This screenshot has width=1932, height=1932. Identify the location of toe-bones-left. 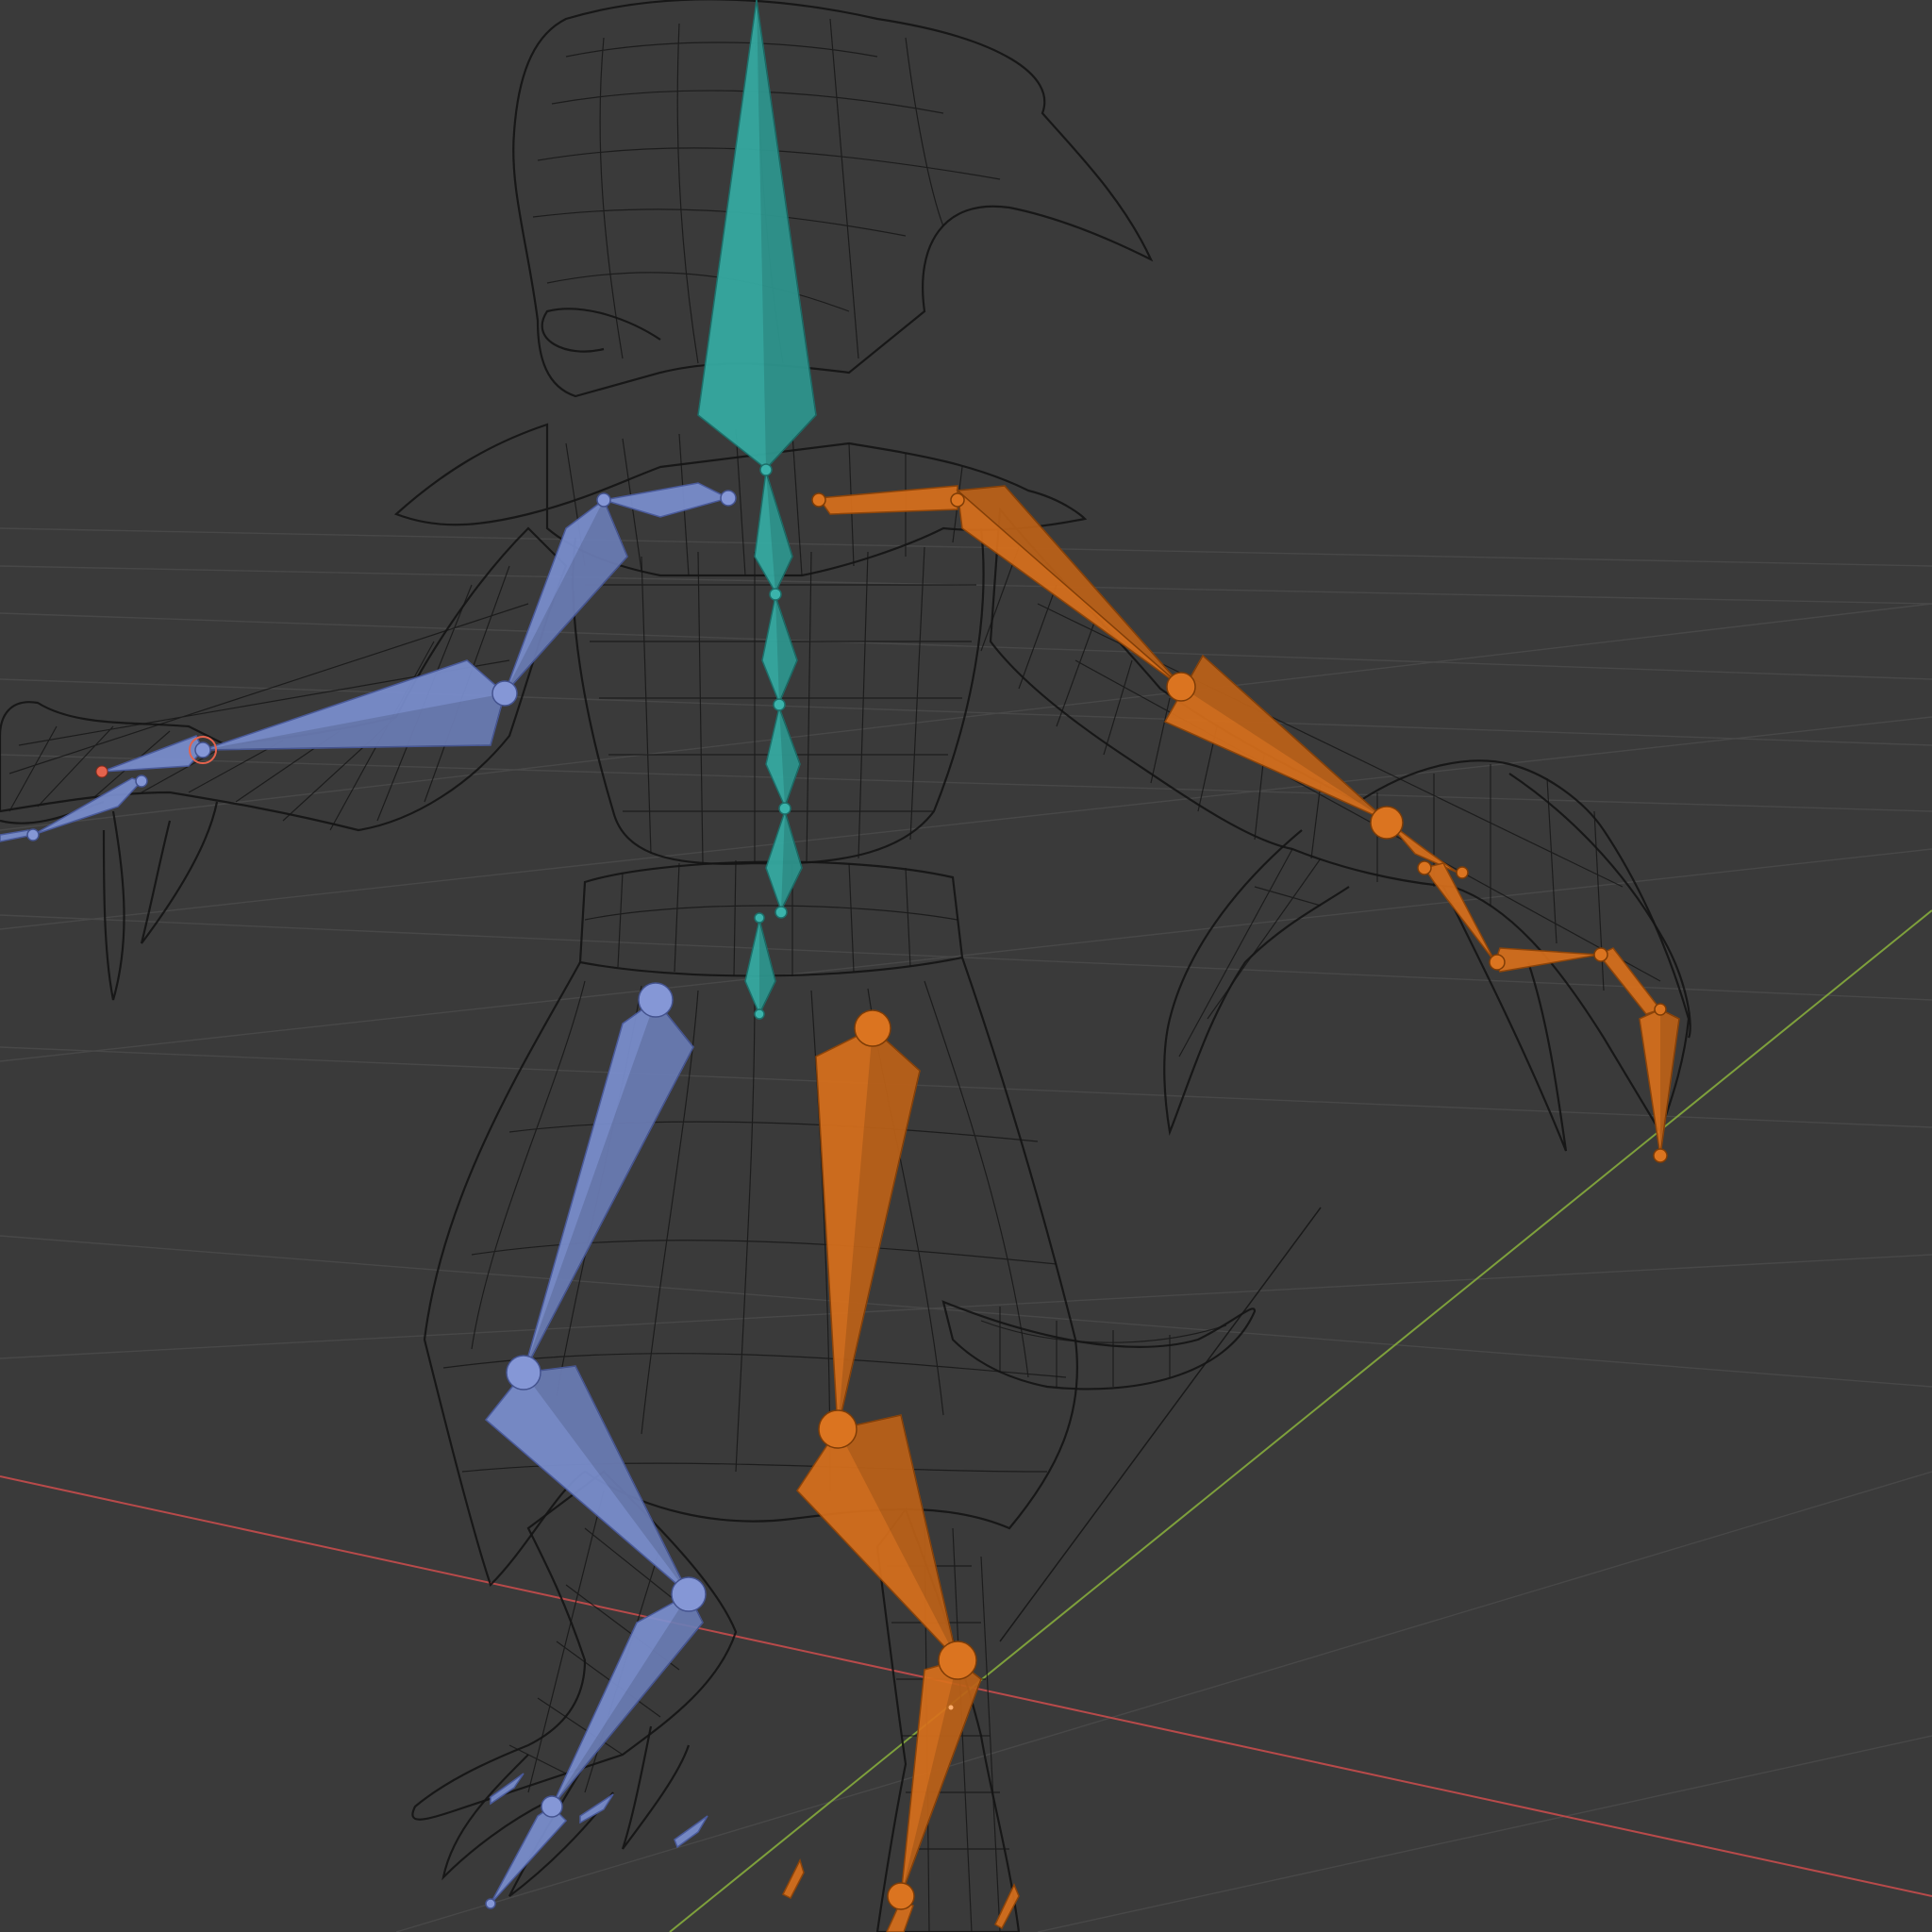
(599, 1811).